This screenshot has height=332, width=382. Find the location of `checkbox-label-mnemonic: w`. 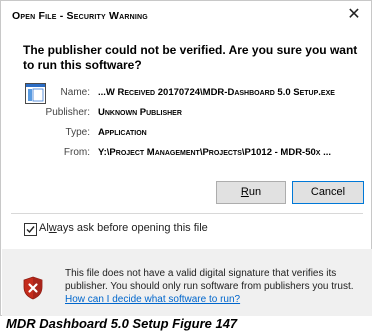

checkbox-label-mnemonic: w is located at coordinates (52, 228).